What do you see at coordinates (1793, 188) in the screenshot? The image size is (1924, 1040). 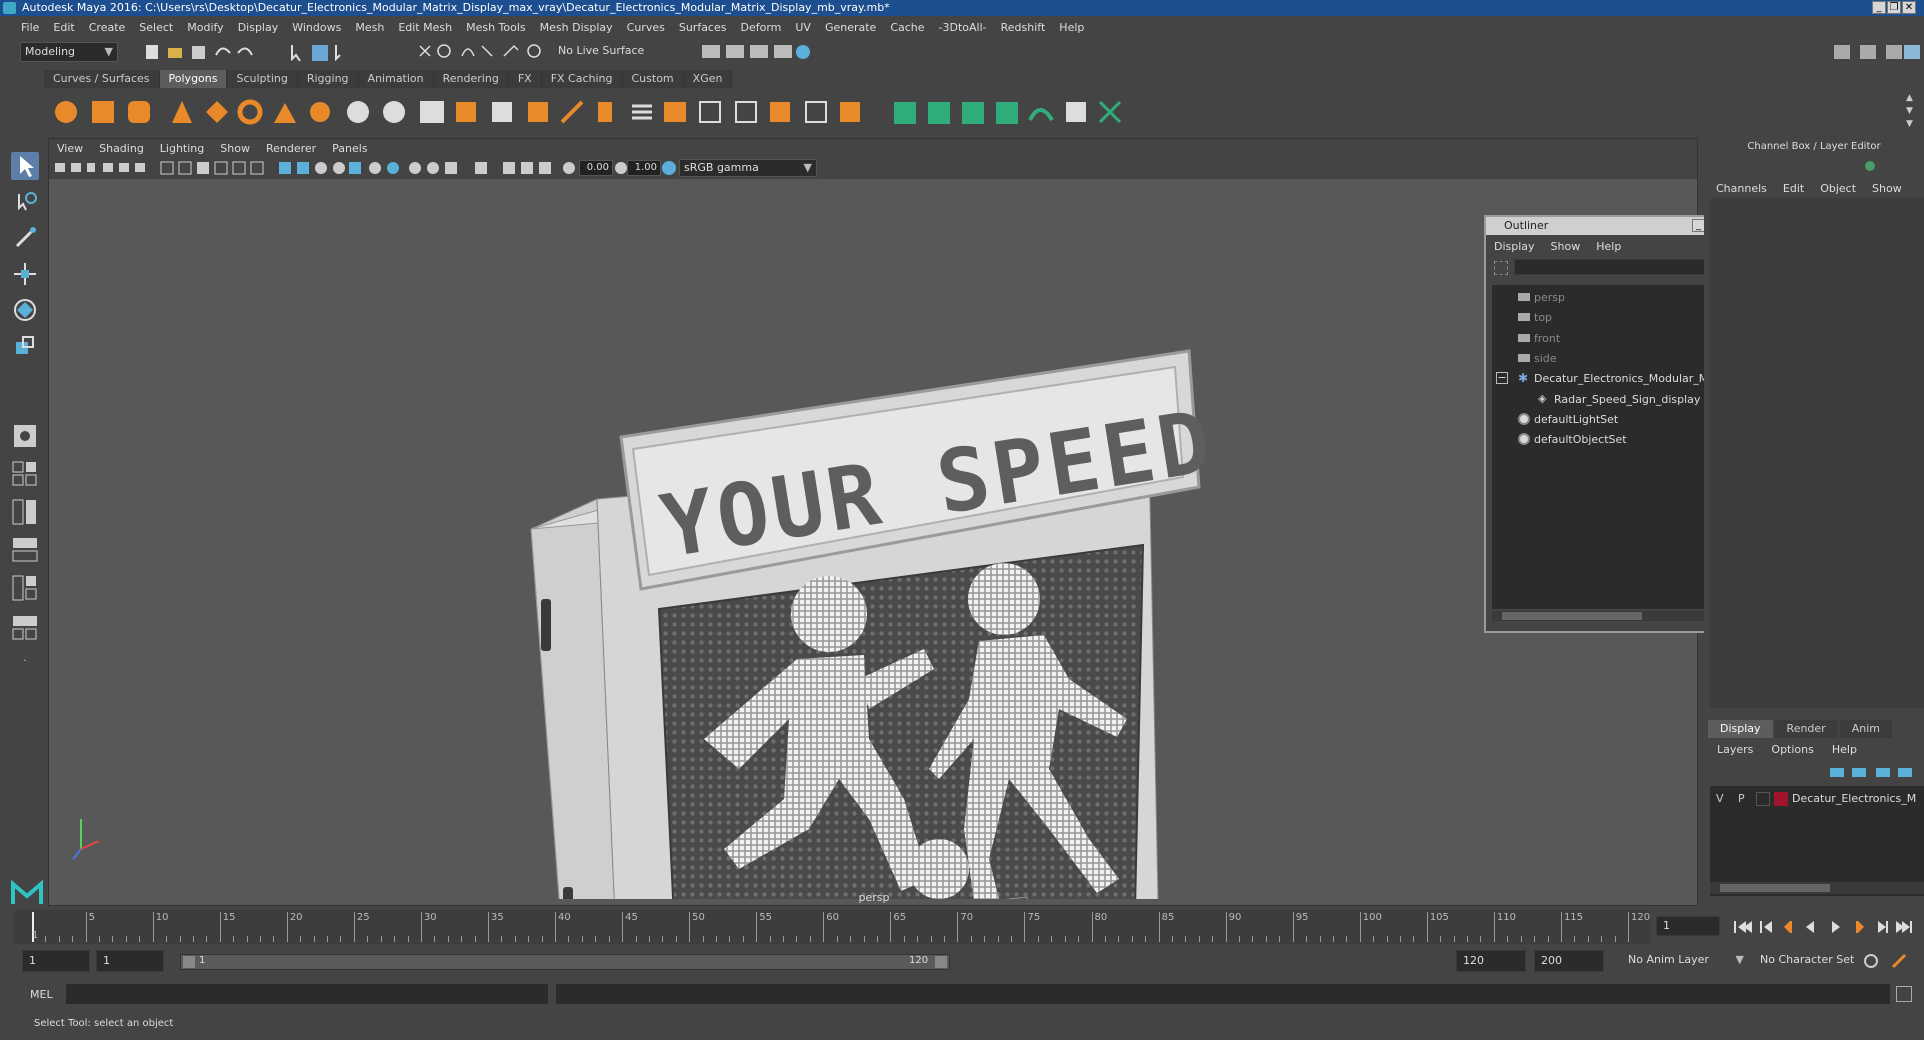 I see `channel-box-menu-edit: Edit` at bounding box center [1793, 188].